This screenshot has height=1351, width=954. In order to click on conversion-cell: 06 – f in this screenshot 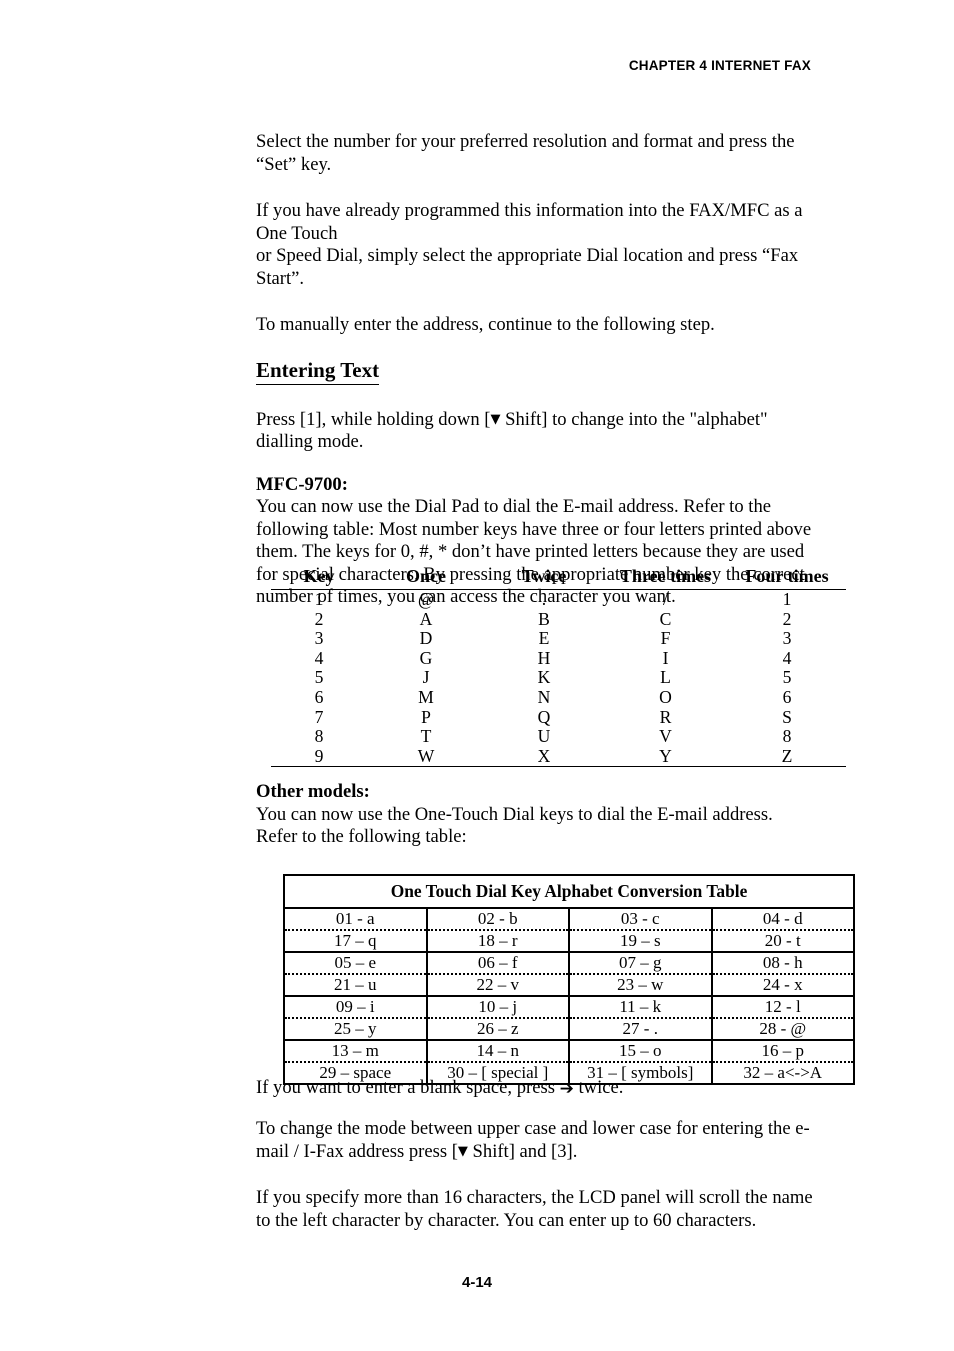, I will do `click(497, 962)`.